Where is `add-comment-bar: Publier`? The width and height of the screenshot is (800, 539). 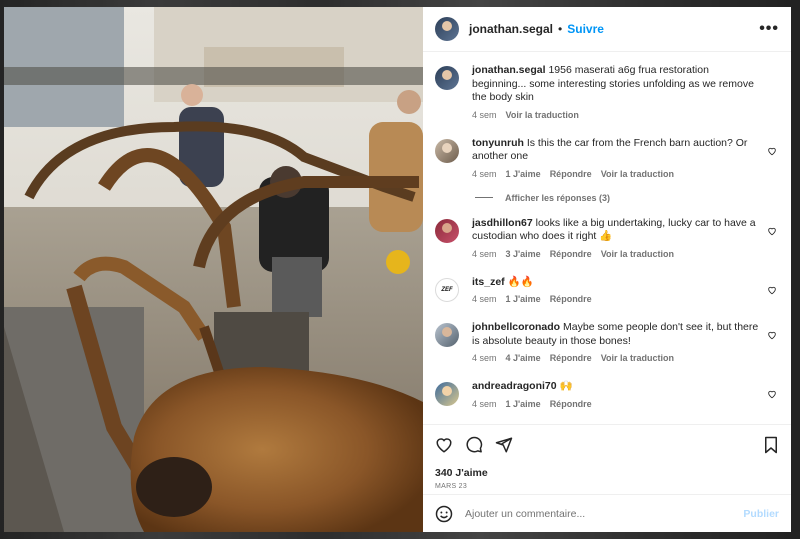
add-comment-bar: Publier is located at coordinates (607, 513).